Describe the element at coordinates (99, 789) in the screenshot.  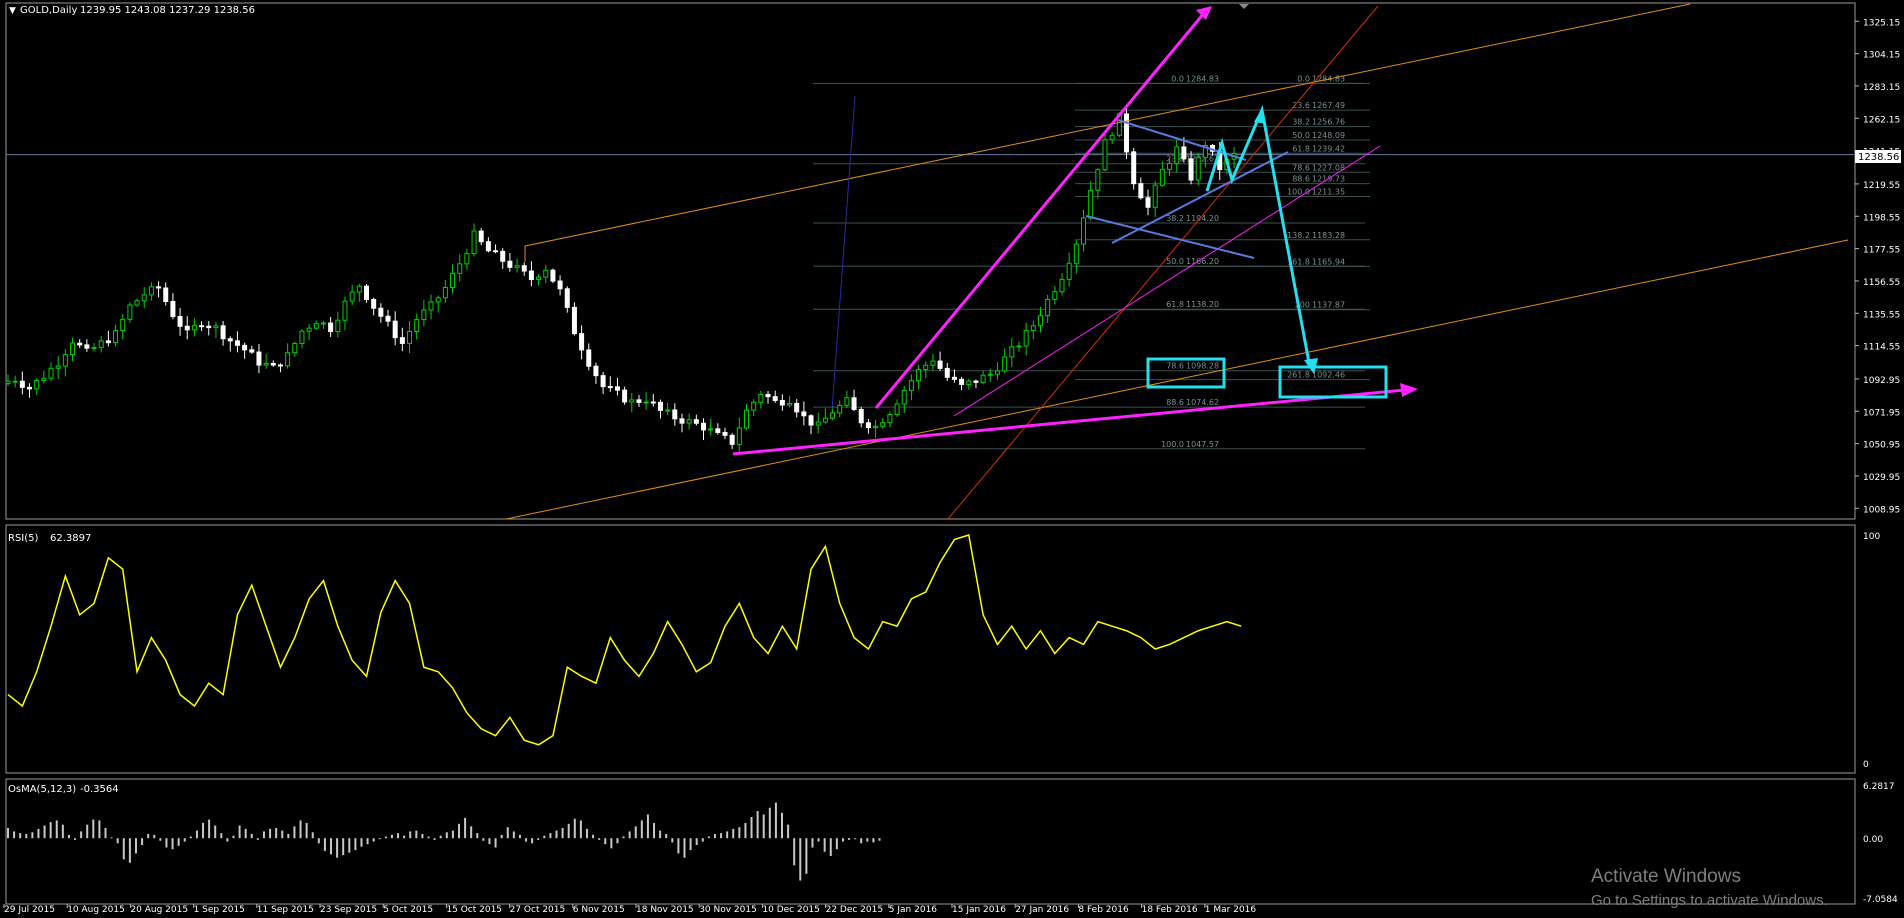
I see `osma-indicator-value: -0.3564` at that location.